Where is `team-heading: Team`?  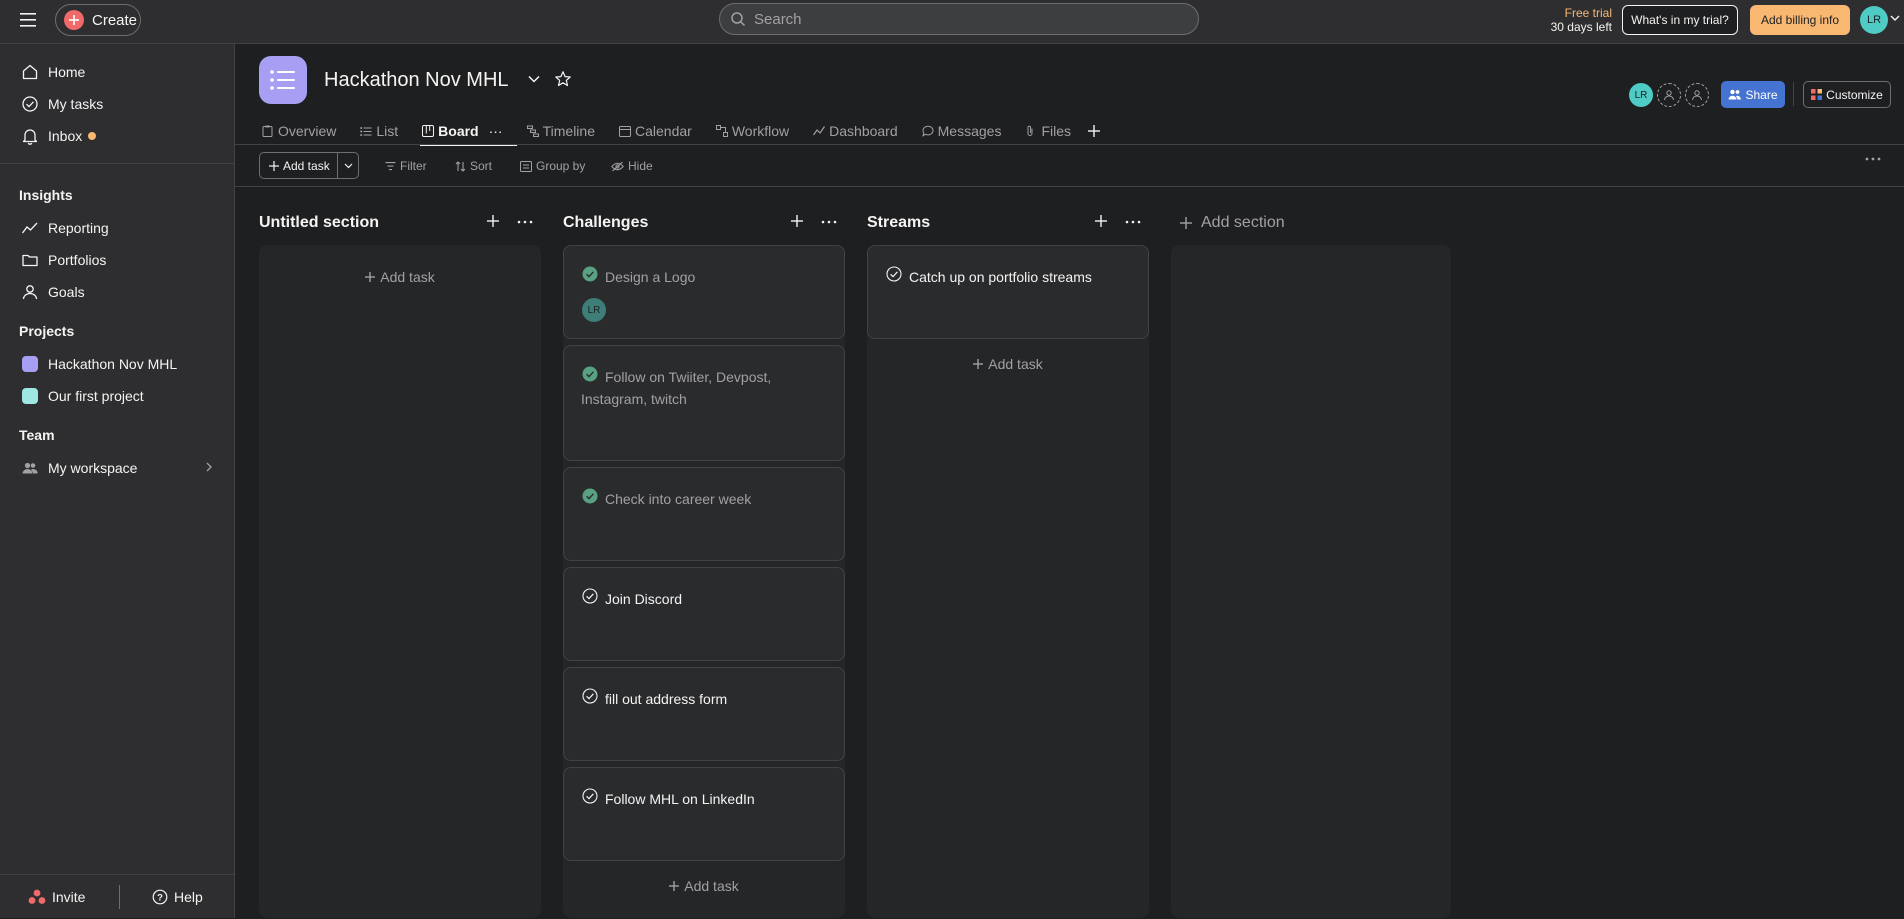 team-heading: Team is located at coordinates (37, 435).